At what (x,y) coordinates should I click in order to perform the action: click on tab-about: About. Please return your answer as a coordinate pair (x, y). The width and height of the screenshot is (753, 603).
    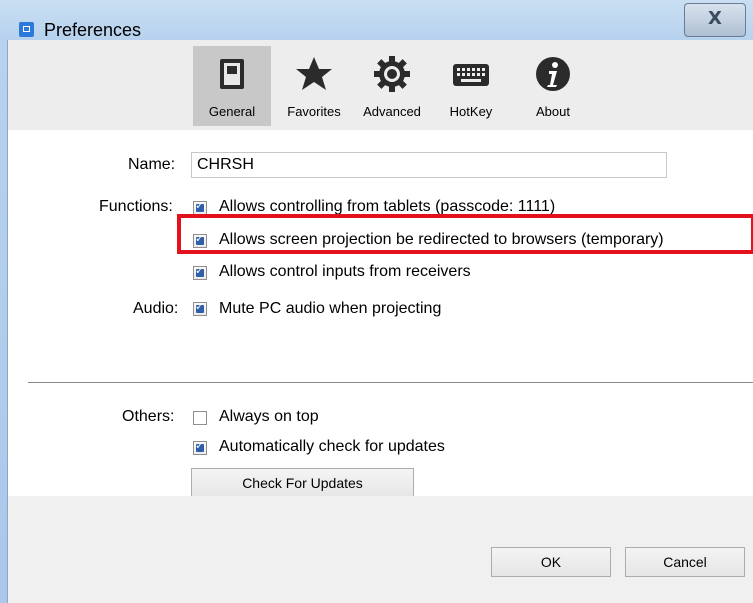
    Looking at the image, I should click on (553, 86).